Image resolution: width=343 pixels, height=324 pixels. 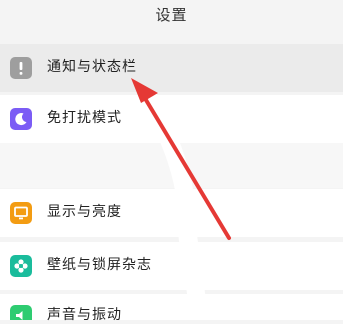 What do you see at coordinates (171, 15) in the screenshot?
I see `page-title: 设置` at bounding box center [171, 15].